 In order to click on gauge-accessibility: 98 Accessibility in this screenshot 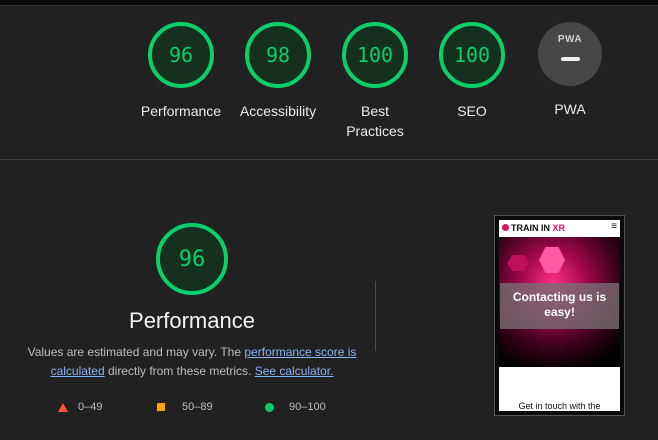, I will do `click(278, 71)`.